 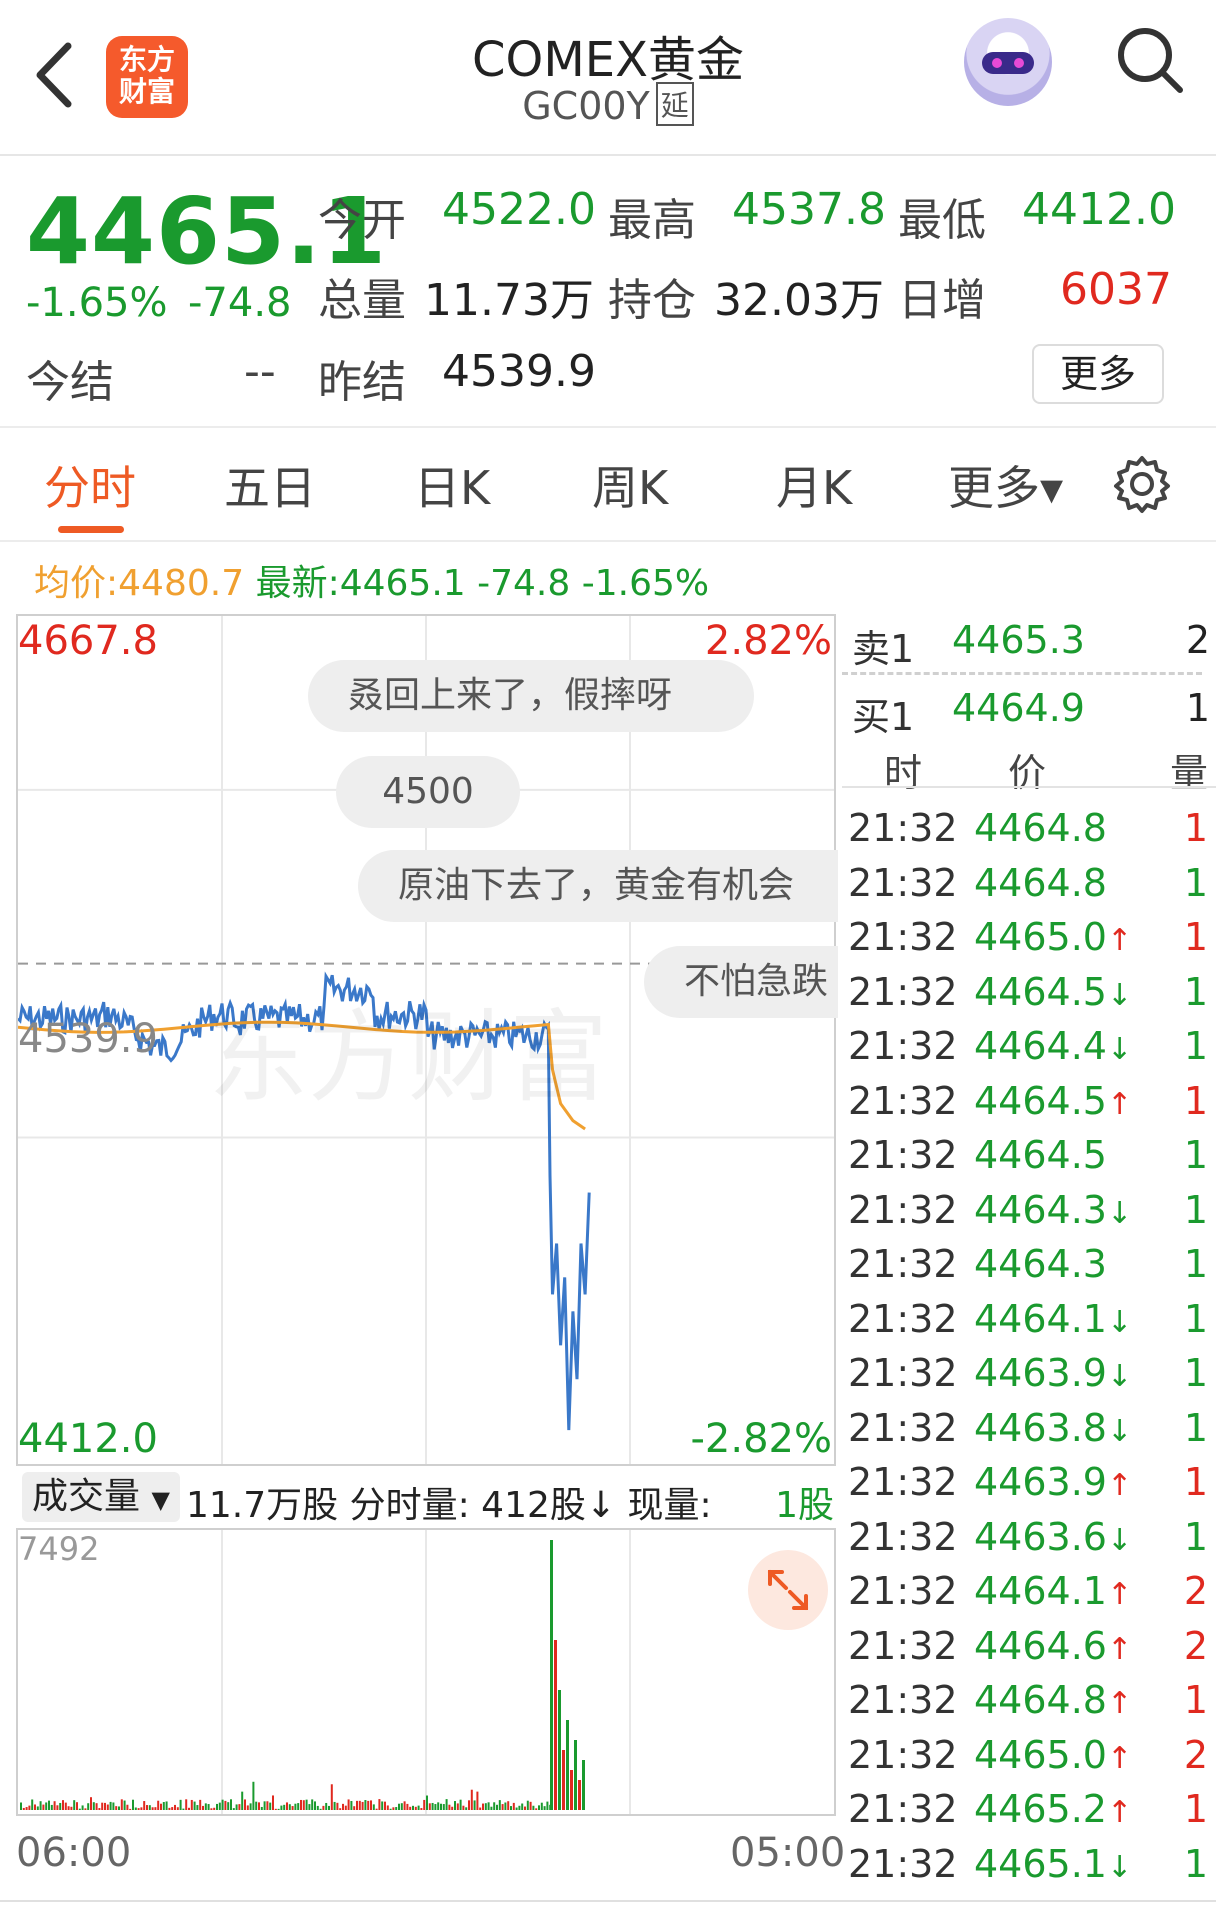 What do you see at coordinates (509, 300) in the screenshot?
I see `volume-value: 11.73万` at bounding box center [509, 300].